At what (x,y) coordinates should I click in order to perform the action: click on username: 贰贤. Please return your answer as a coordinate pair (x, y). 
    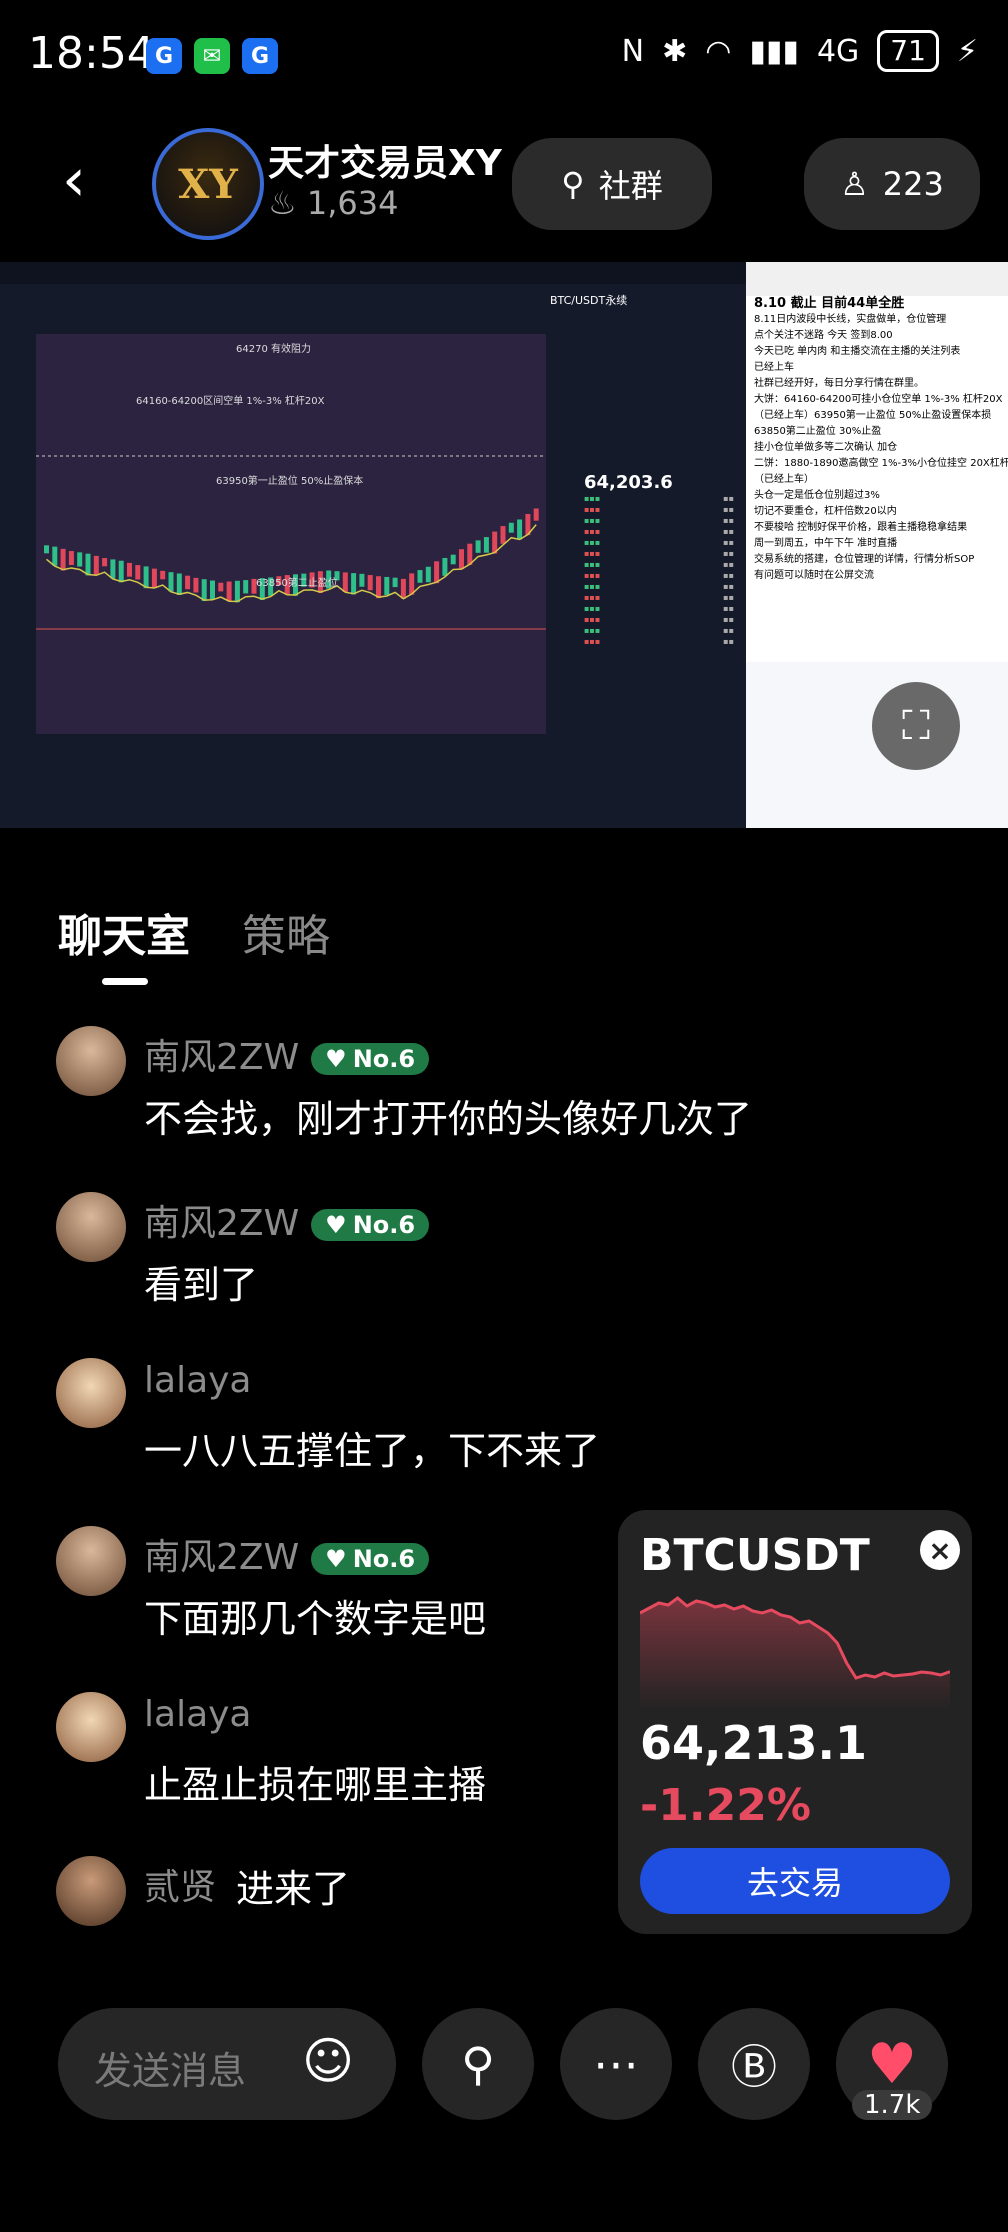
    Looking at the image, I should click on (180, 1887).